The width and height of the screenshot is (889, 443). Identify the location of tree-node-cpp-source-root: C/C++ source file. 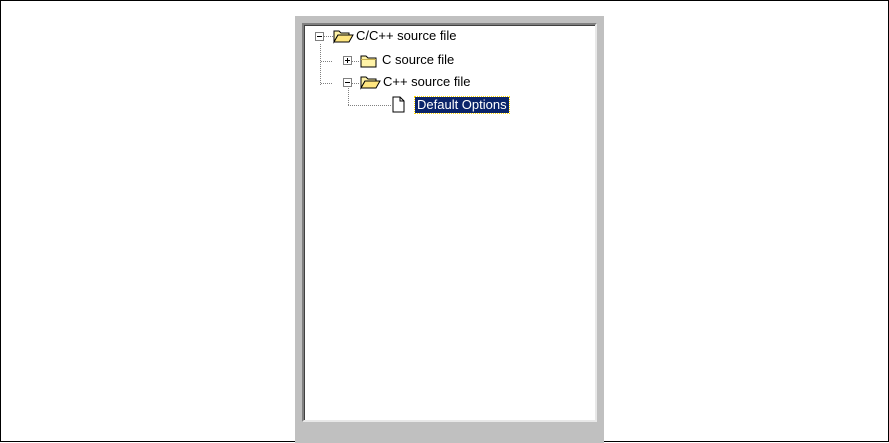
(414, 37).